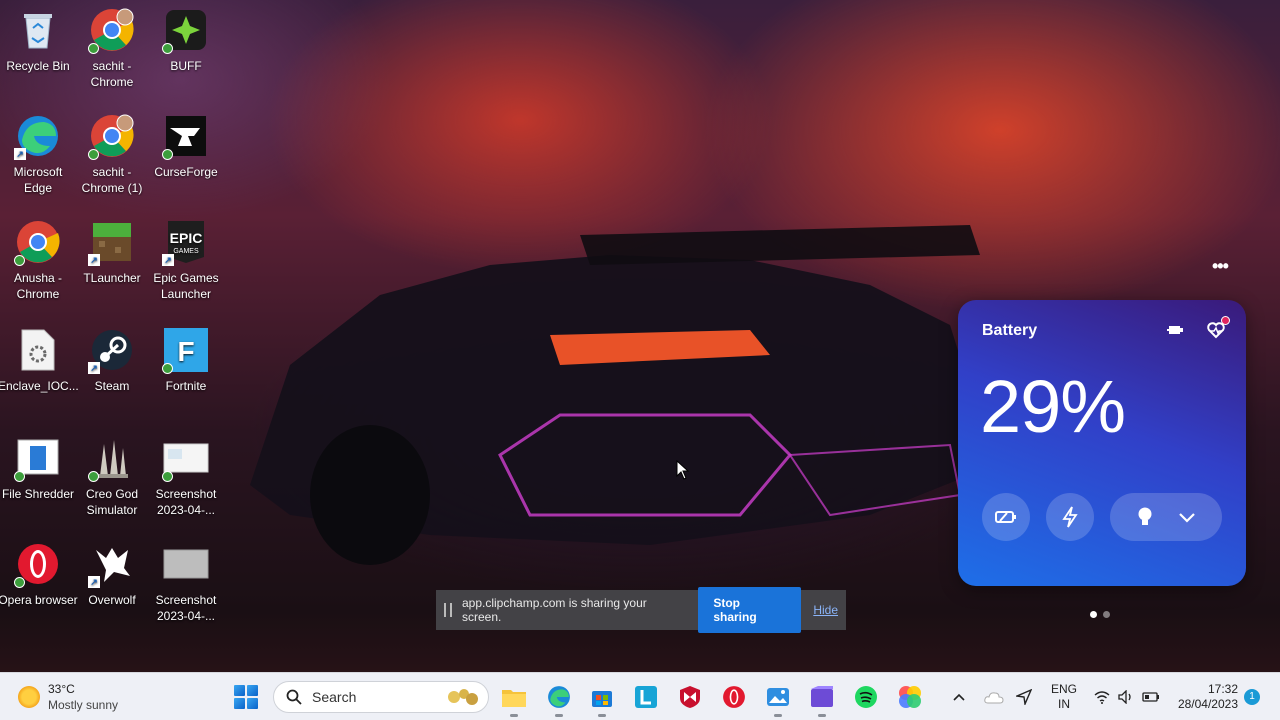 The width and height of the screenshot is (1280, 720). What do you see at coordinates (822, 700) in the screenshot?
I see `clipchamp-icon` at bounding box center [822, 700].